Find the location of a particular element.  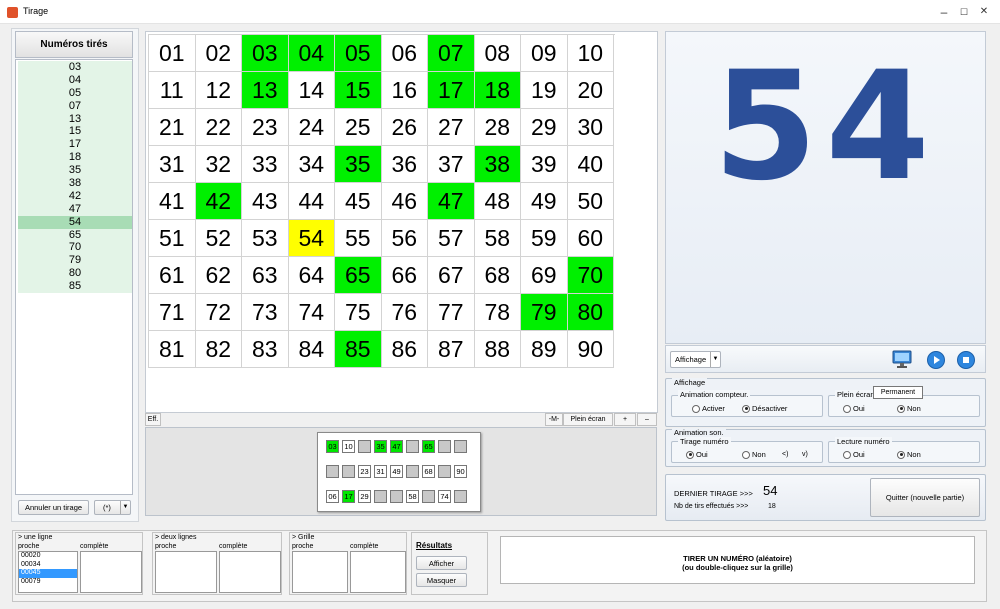

grid-cell: 87 is located at coordinates (451, 349).